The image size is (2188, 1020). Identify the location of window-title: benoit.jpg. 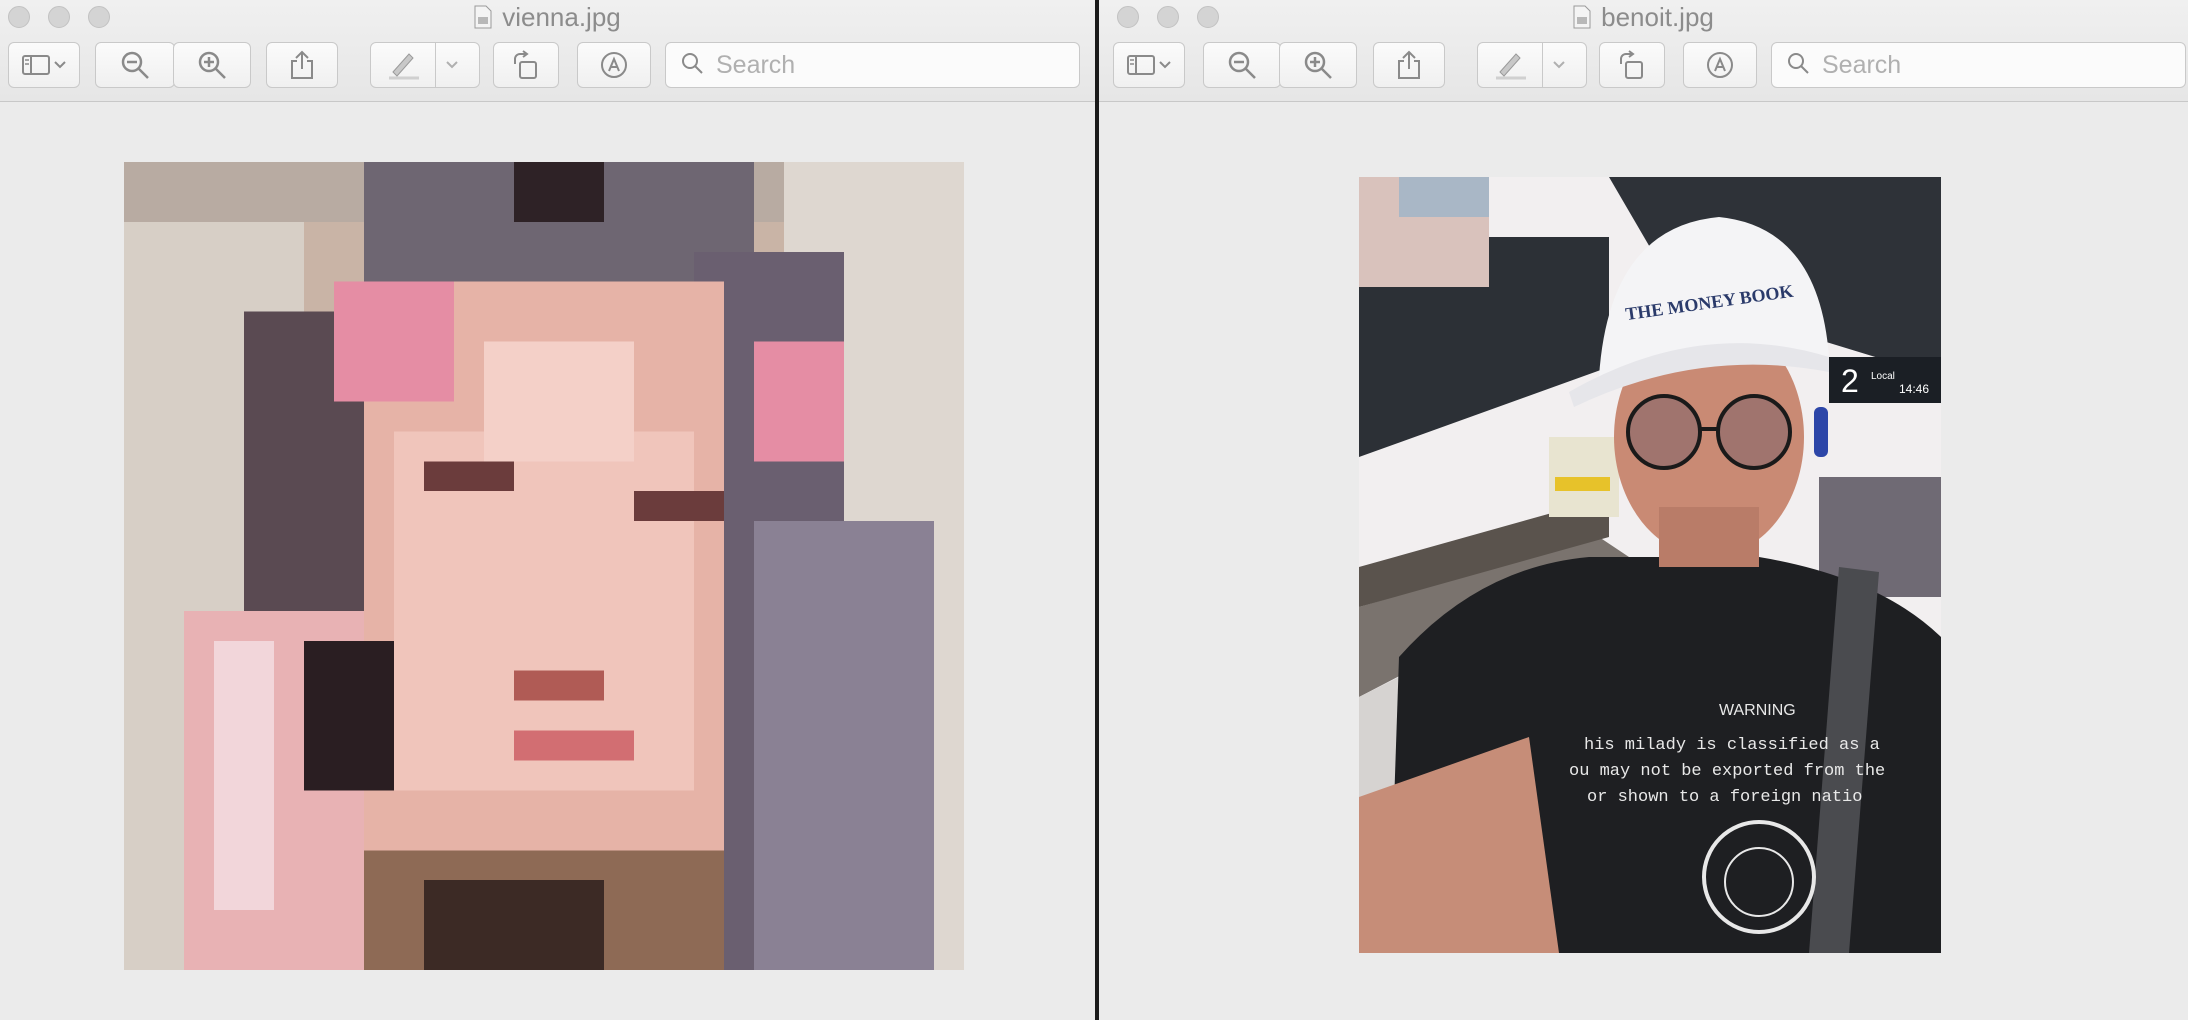
(1643, 17).